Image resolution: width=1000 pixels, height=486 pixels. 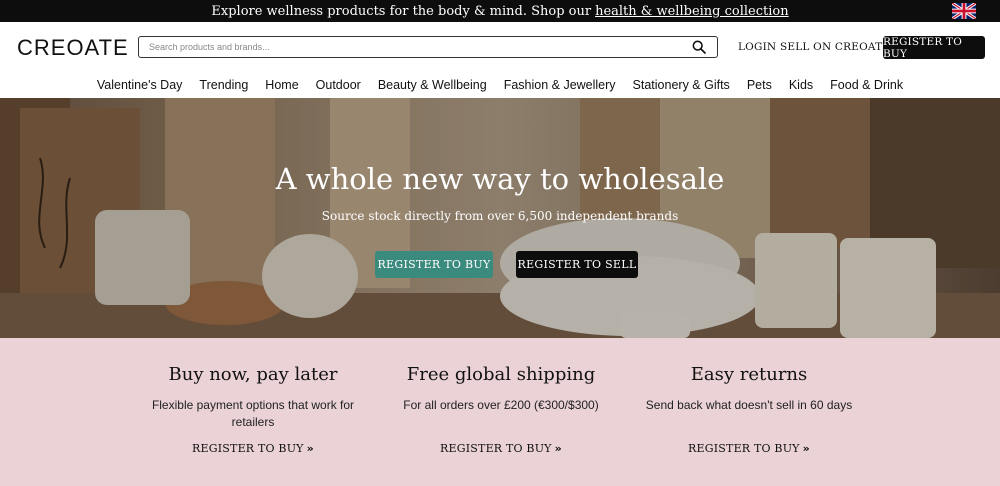 What do you see at coordinates (681, 85) in the screenshot?
I see `nav-item-stationery-gifts: Stationery & Gifts` at bounding box center [681, 85].